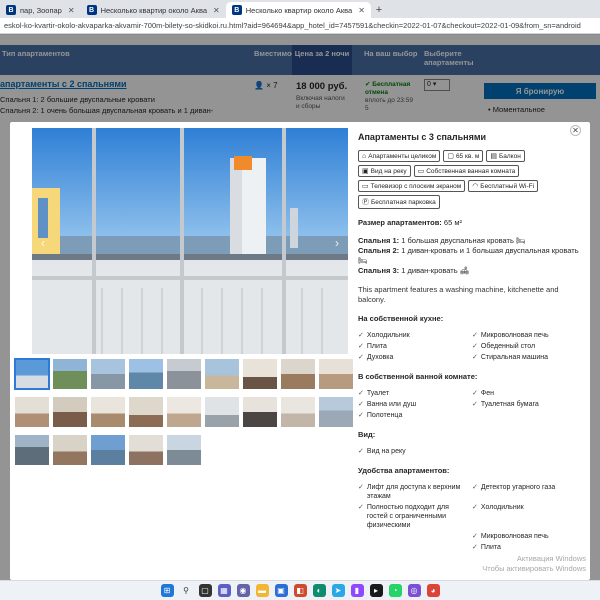  Describe the element at coordinates (387, 404) in the screenshot. I see `amenity-item: ✓ Ванна или душ` at that location.